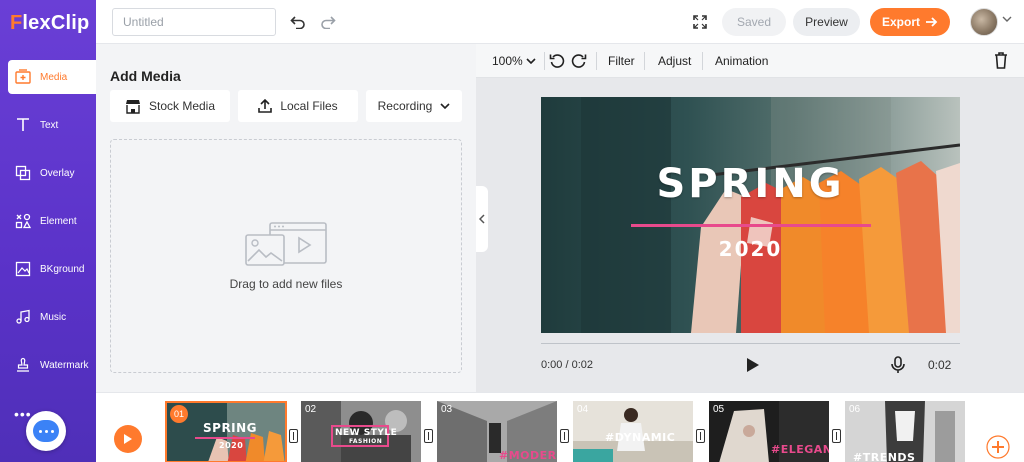  What do you see at coordinates (132, 106) in the screenshot?
I see `store-icon` at bounding box center [132, 106].